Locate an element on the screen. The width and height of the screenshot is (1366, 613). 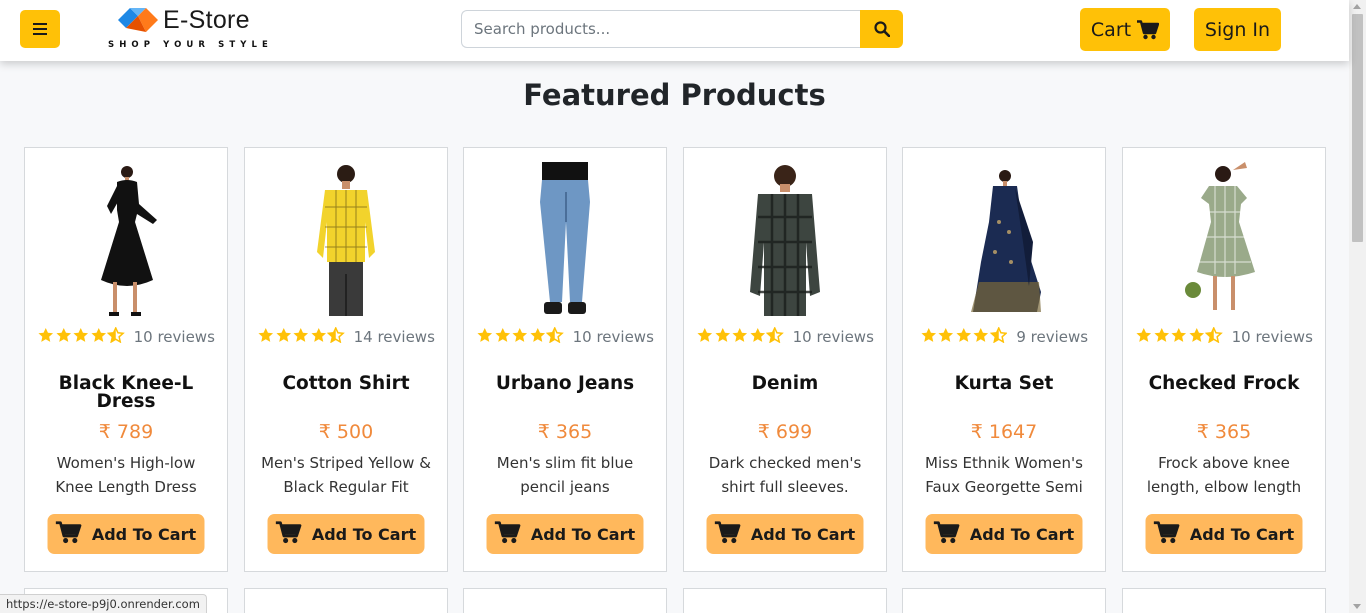
product-rating: 9 reviews is located at coordinates (1004, 336).